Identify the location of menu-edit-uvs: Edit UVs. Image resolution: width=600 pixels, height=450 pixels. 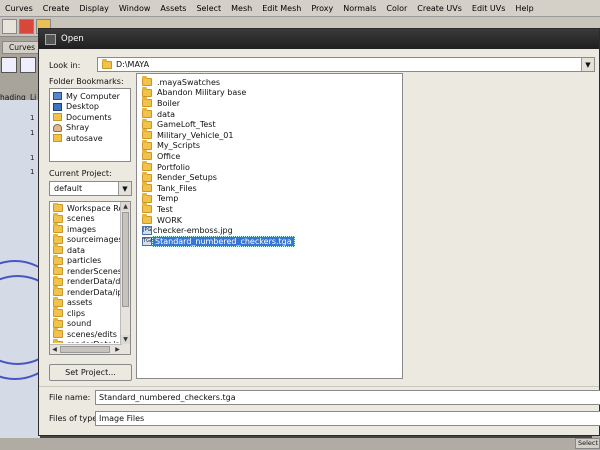
(489, 8).